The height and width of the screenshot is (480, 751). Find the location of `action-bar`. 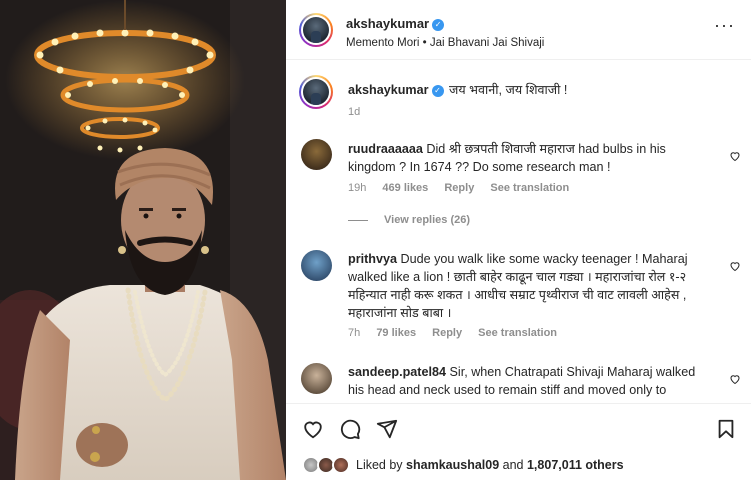

action-bar is located at coordinates (518, 427).